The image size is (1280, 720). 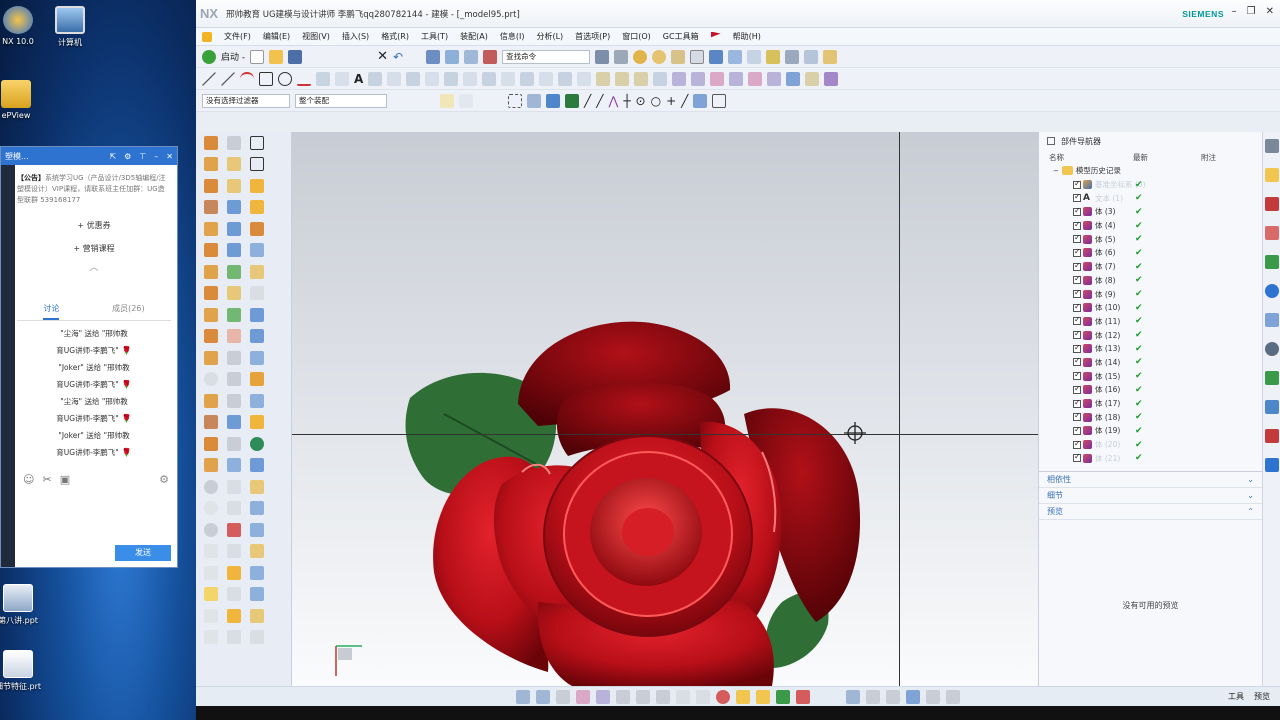 I want to click on measure-distance-icon, so click(x=703, y=696).